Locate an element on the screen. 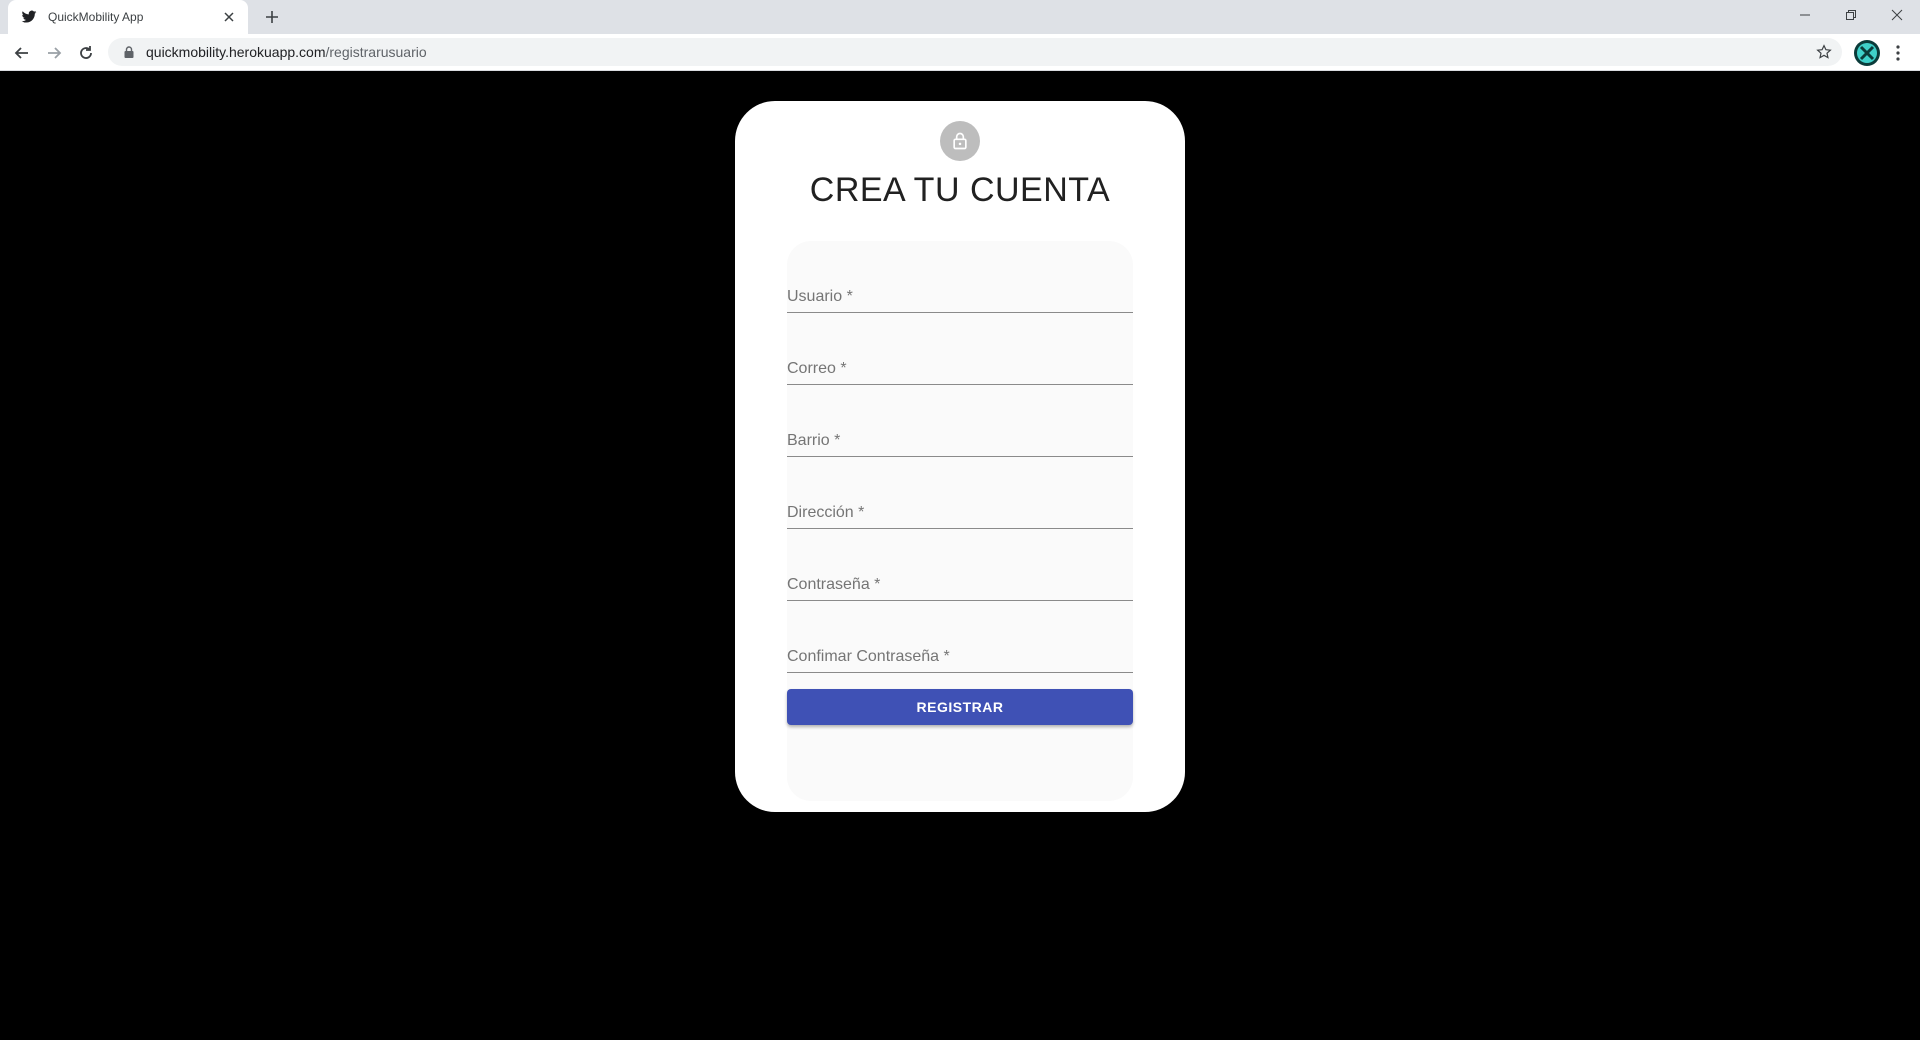 The image size is (1920, 1040). register-button: REGISTRAR is located at coordinates (960, 707).